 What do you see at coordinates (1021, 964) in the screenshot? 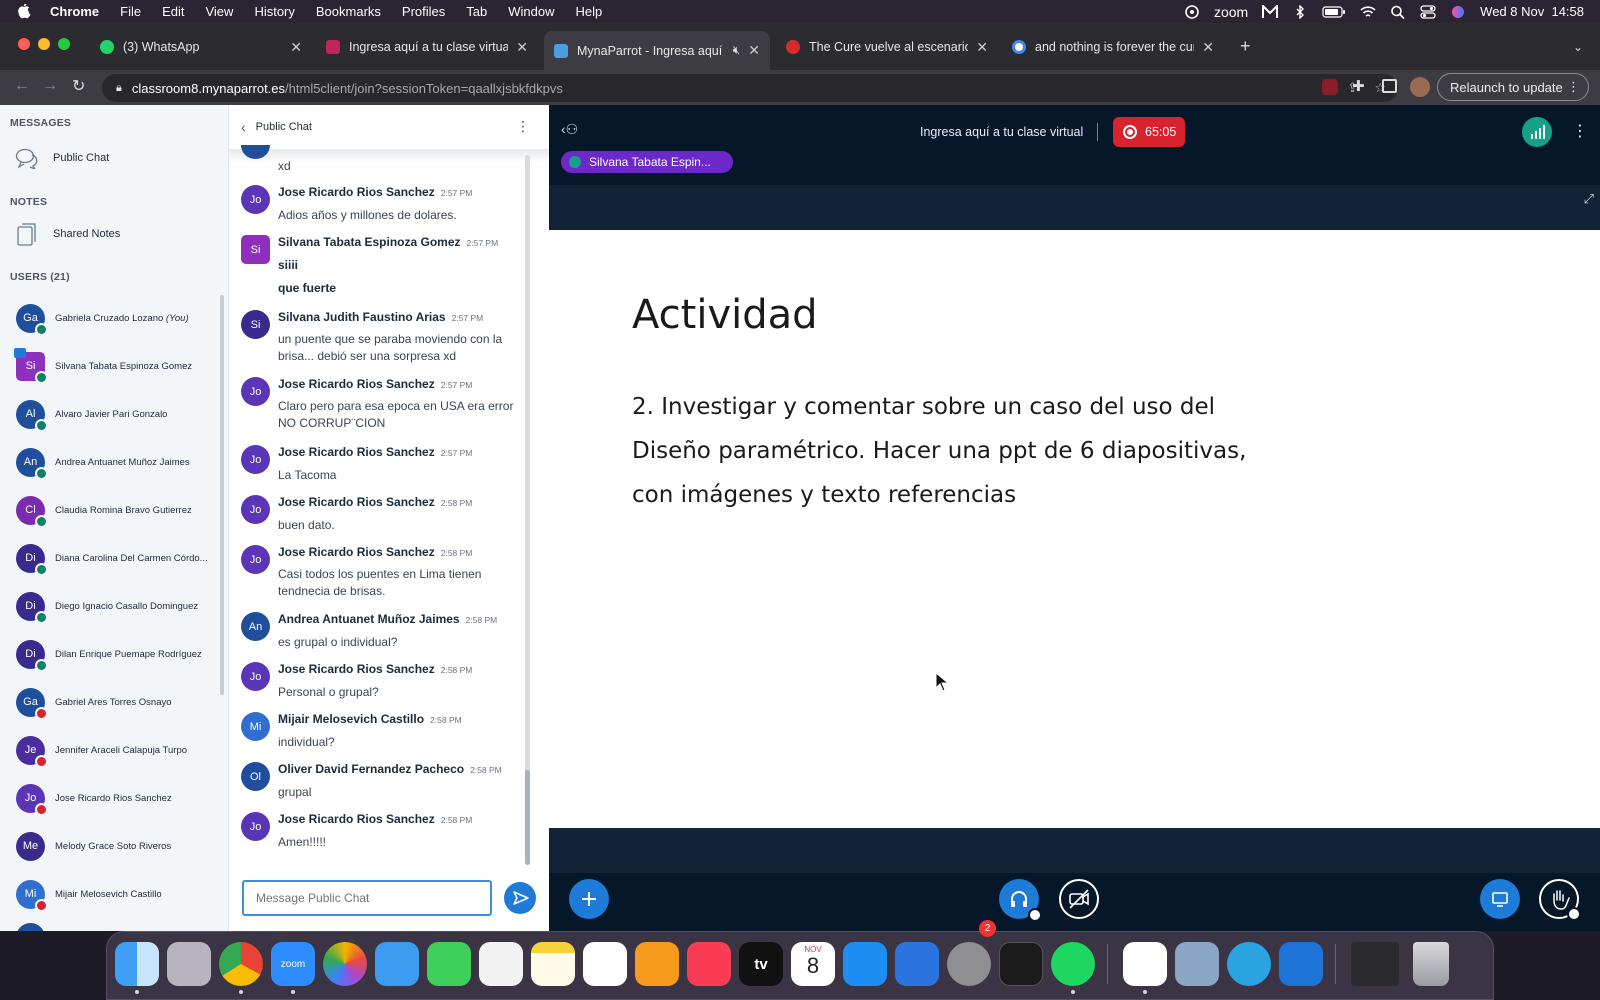
I see `terminal-icon` at bounding box center [1021, 964].